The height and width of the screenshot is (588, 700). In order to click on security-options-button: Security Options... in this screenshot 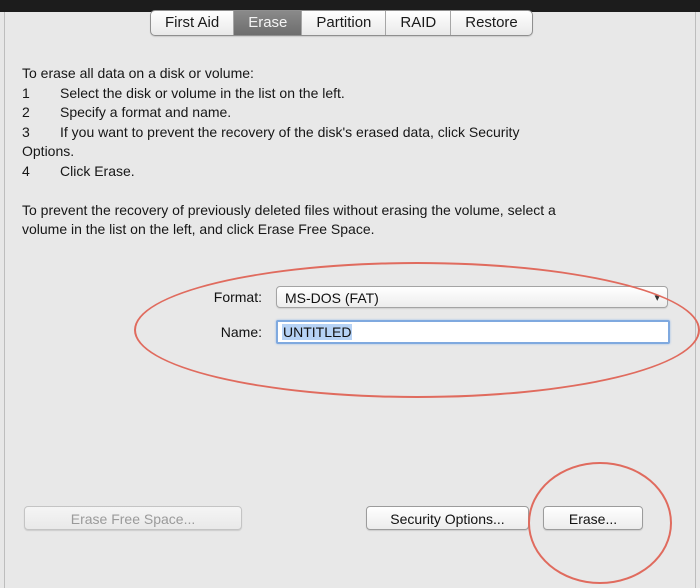, I will do `click(447, 518)`.